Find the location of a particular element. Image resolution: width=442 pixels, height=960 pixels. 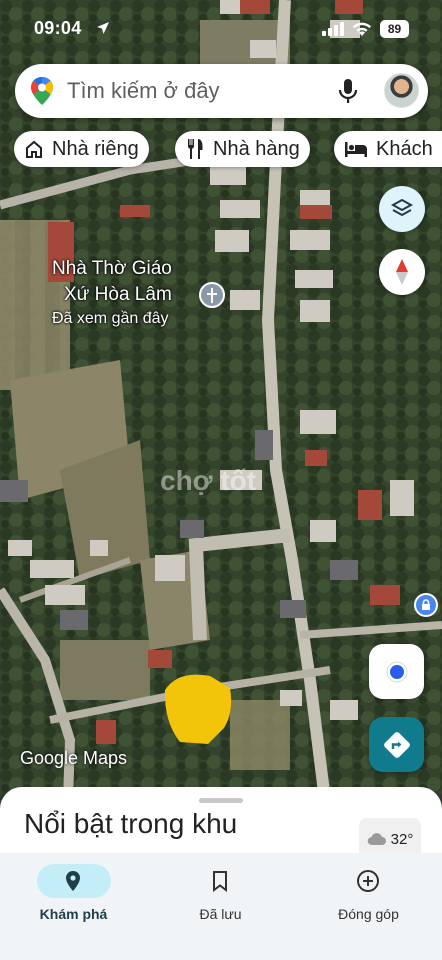

chip-hotel: Khách is located at coordinates (388, 149).